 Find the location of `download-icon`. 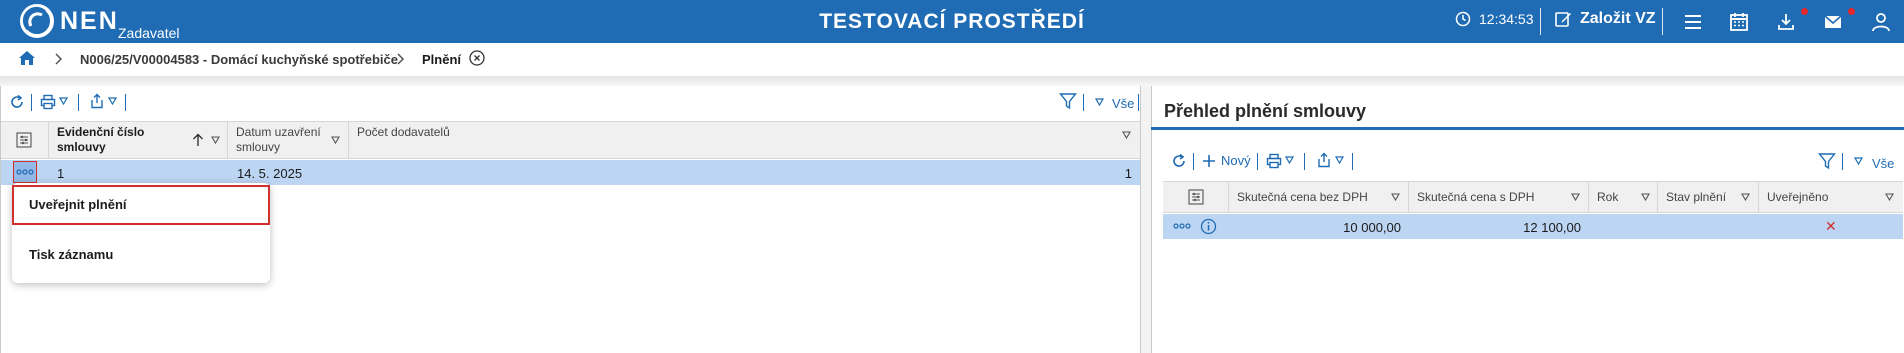

download-icon is located at coordinates (1786, 22).